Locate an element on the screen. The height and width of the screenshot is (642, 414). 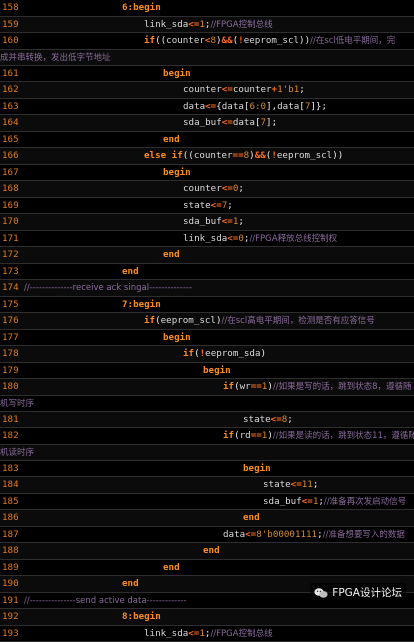
code-line: 183begin is located at coordinates (207, 469).